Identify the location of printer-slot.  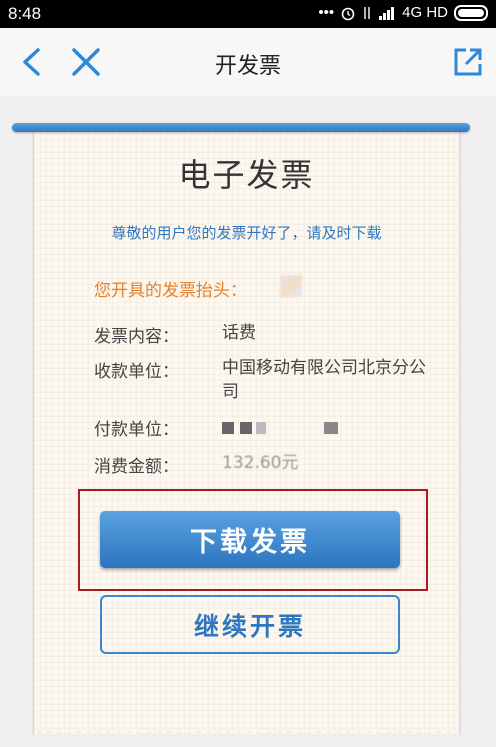
(241, 127).